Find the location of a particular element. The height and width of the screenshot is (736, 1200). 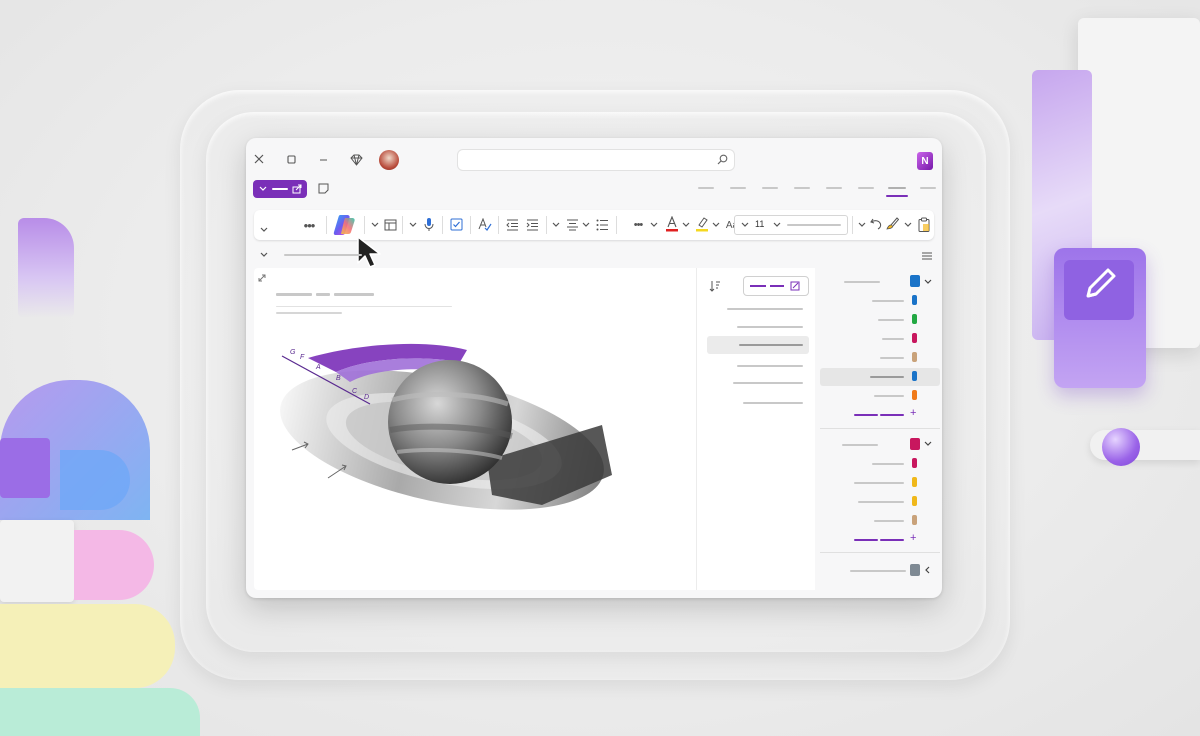

outdent-icon is located at coordinates (512, 225).